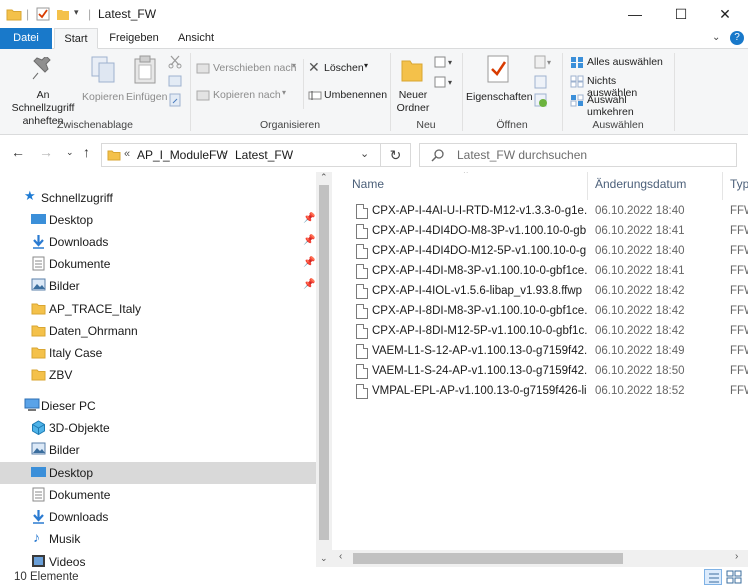 This screenshot has width=748, height=588. What do you see at coordinates (348, 96) in the screenshot?
I see `rename-button: Umbenennen` at bounding box center [348, 96].